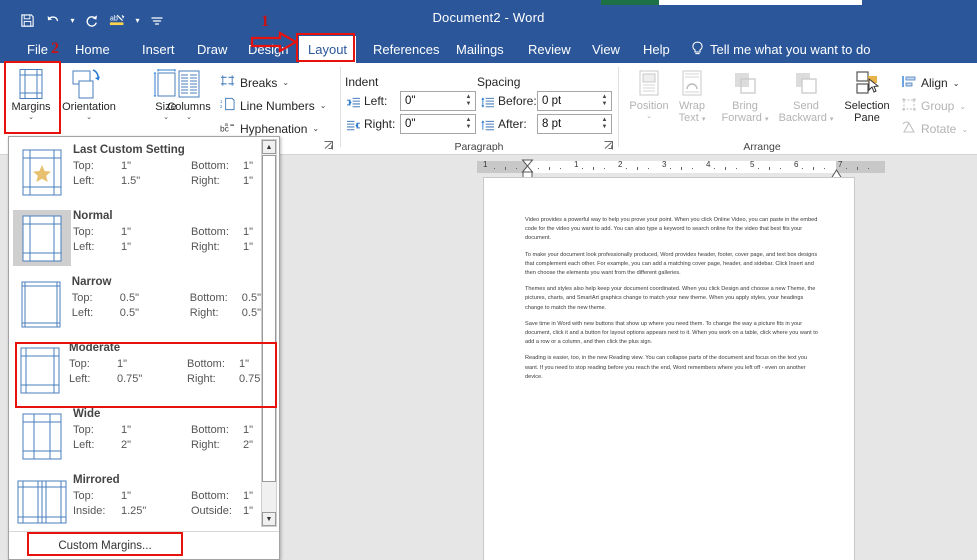 The height and width of the screenshot is (560, 977). Describe the element at coordinates (692, 95) in the screenshot. I see `wrap-text-button: Wrap Text ▾` at that location.